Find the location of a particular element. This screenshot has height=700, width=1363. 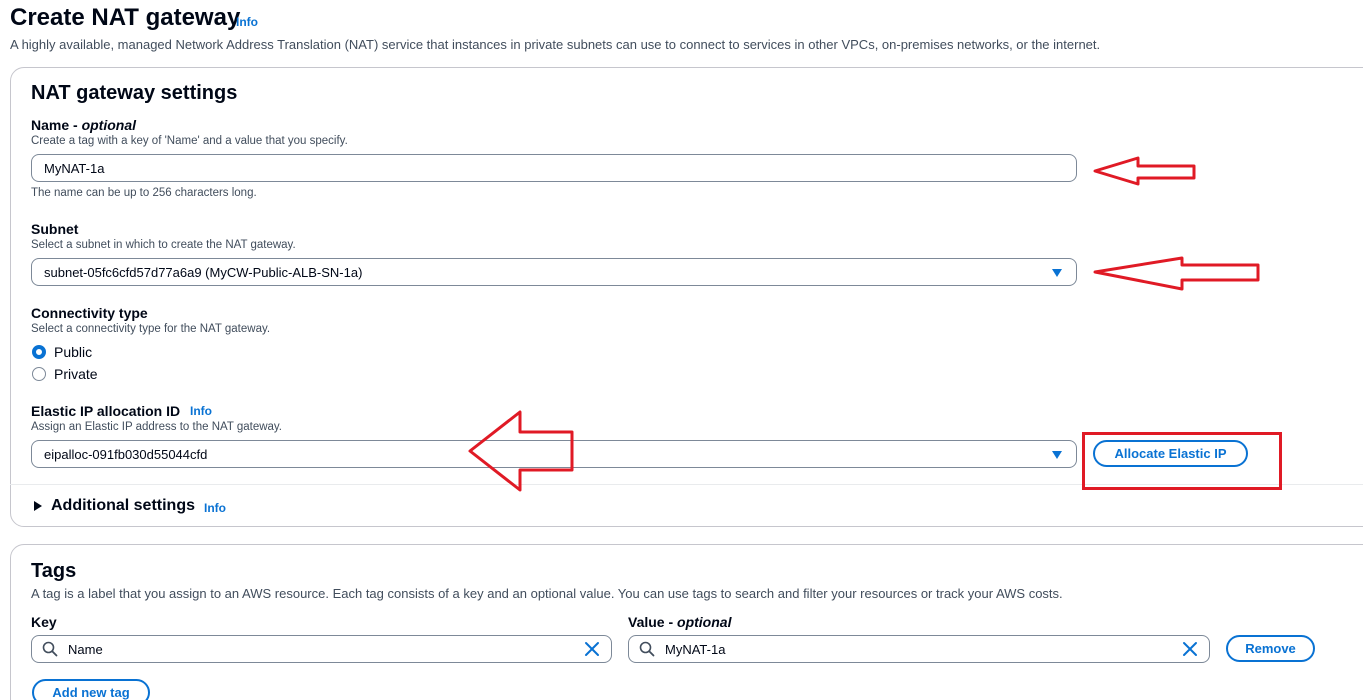

radio-private is located at coordinates (39, 374).